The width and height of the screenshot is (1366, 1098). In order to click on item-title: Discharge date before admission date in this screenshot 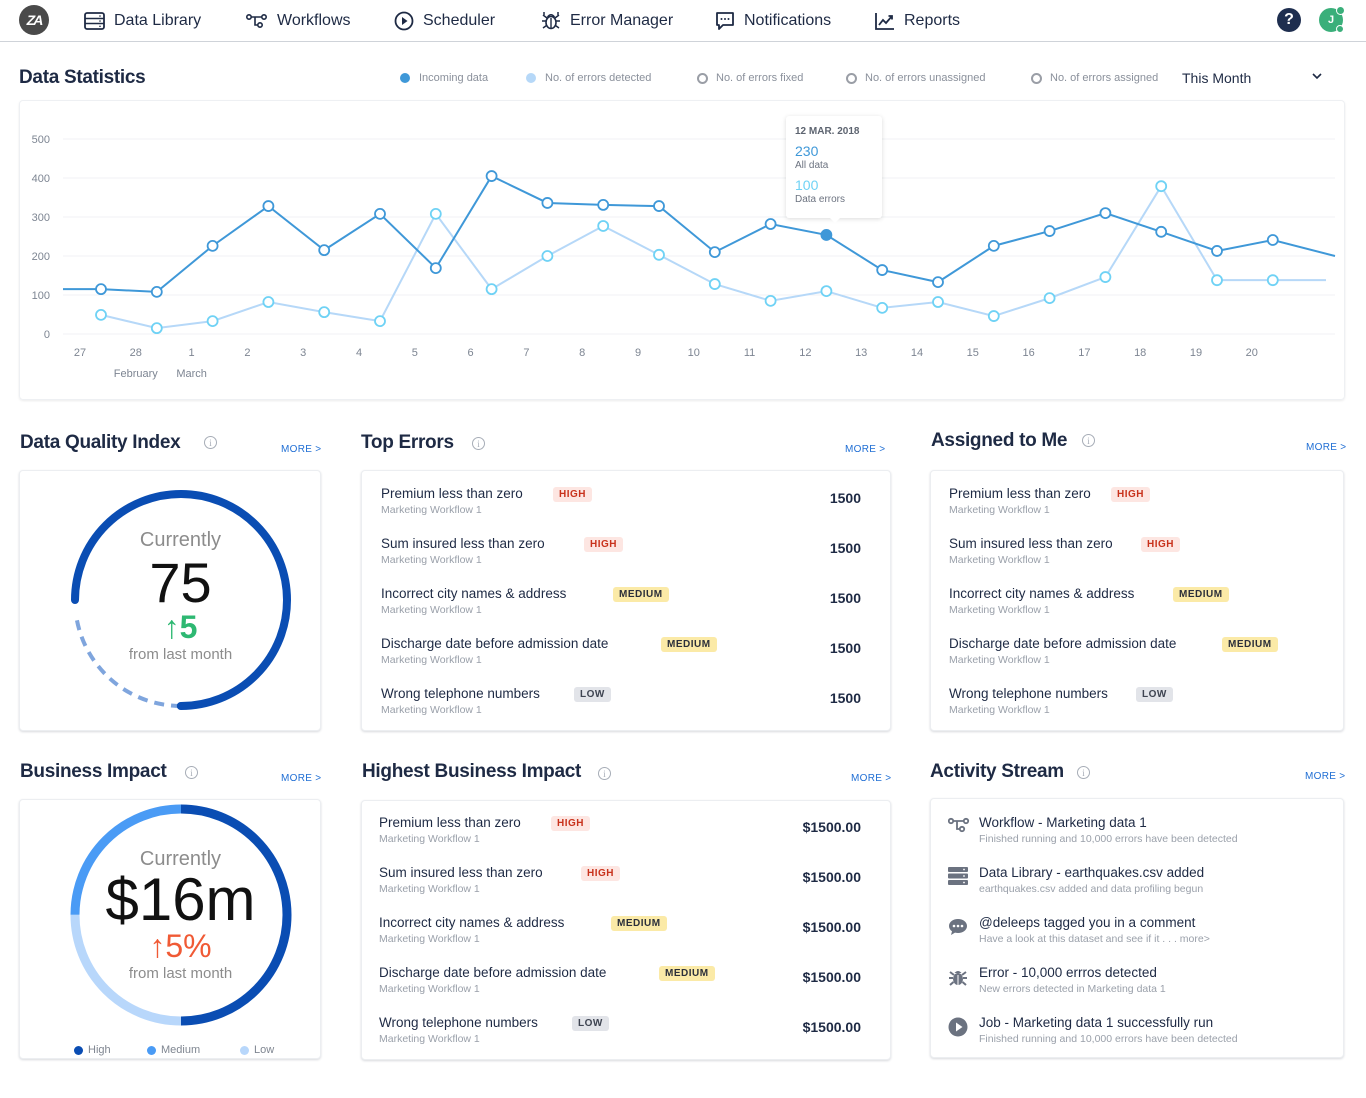, I will do `click(1063, 643)`.